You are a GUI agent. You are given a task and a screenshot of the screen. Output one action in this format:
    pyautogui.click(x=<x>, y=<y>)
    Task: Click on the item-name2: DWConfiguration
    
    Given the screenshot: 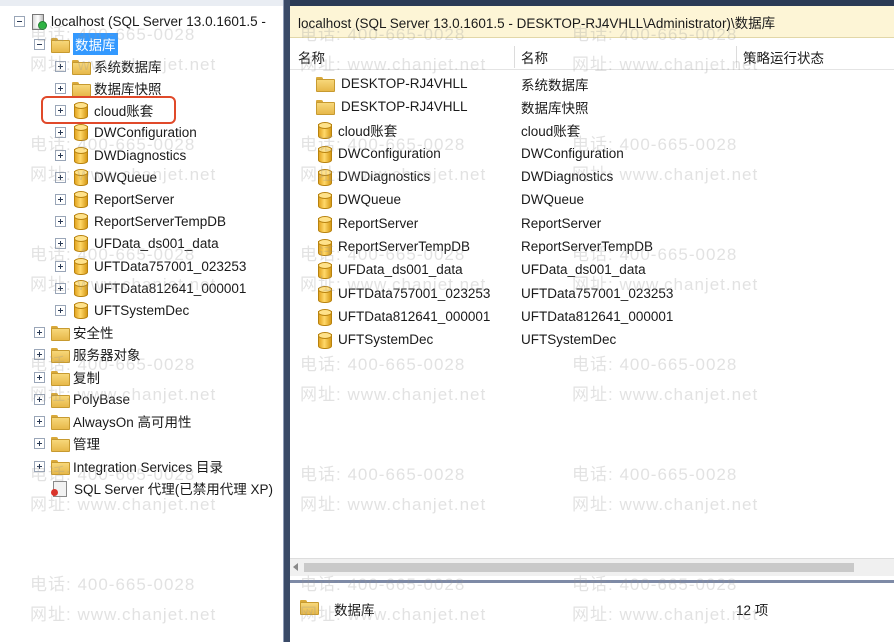 What is the action you would take?
    pyautogui.click(x=572, y=153)
    